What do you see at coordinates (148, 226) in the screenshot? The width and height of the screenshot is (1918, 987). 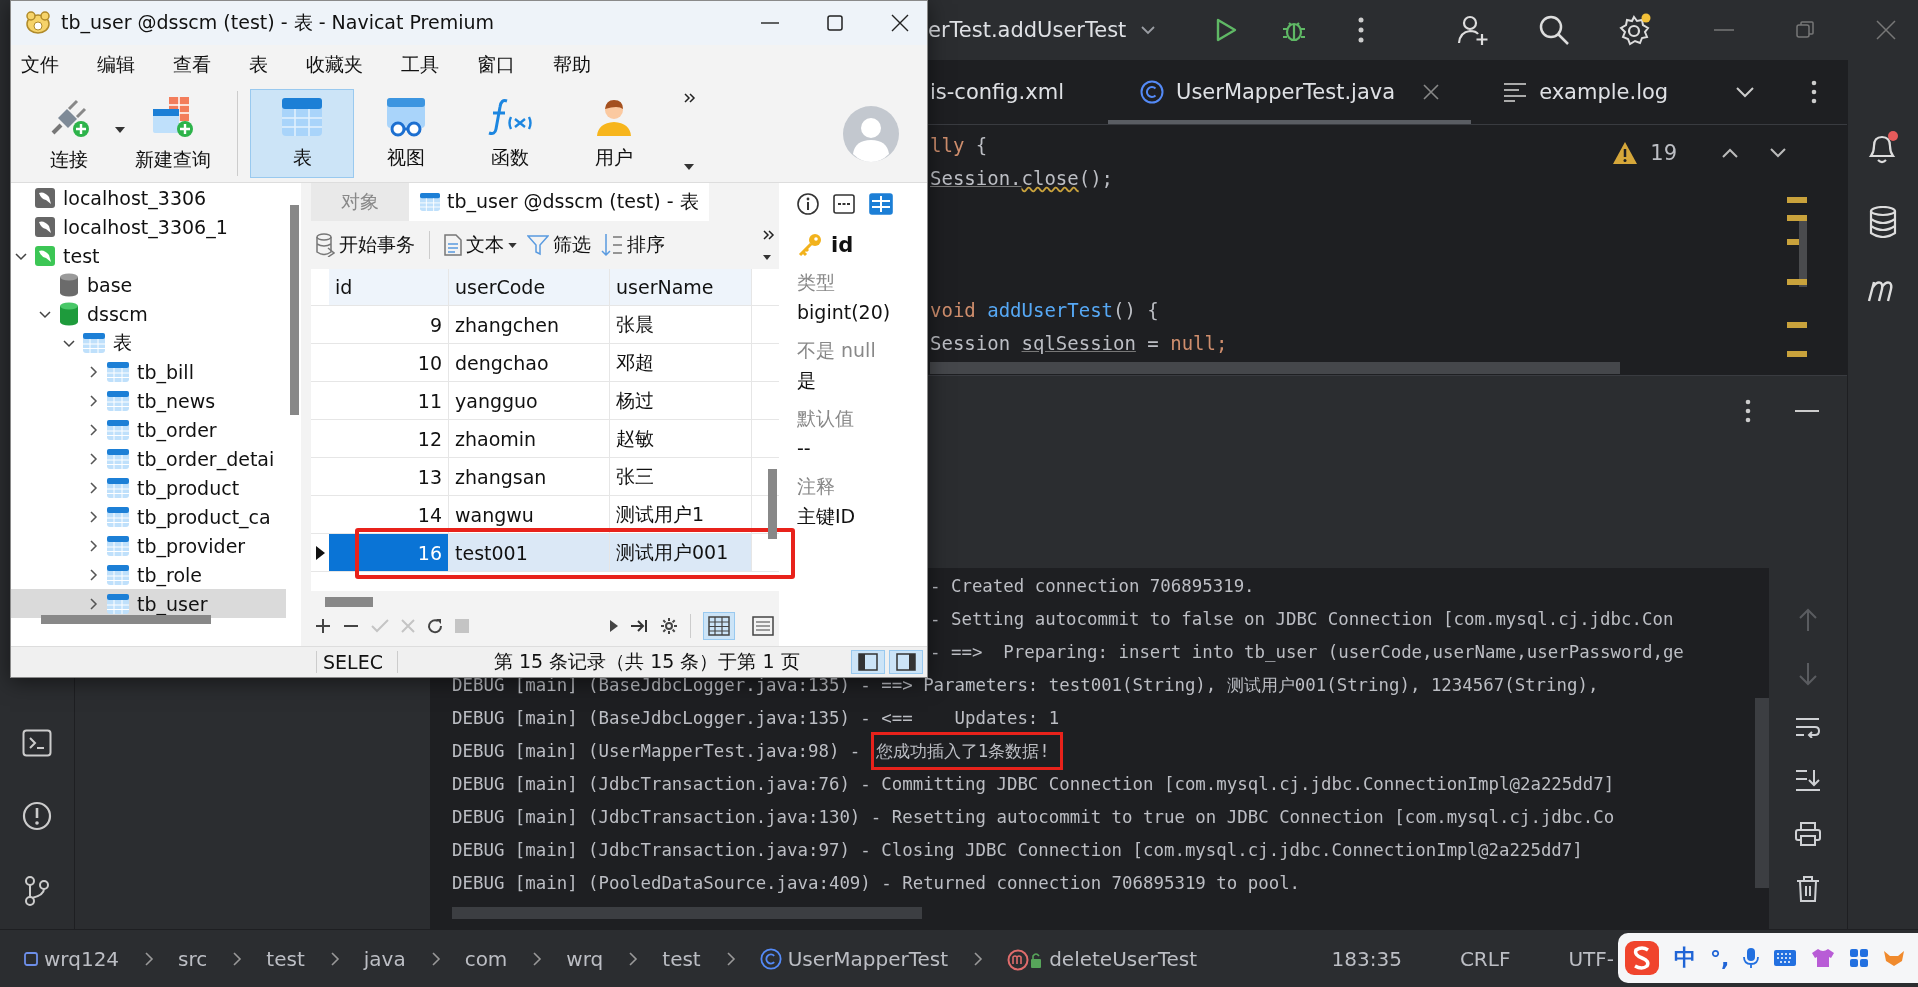 I see `tree-item: localhost_3306_1` at bounding box center [148, 226].